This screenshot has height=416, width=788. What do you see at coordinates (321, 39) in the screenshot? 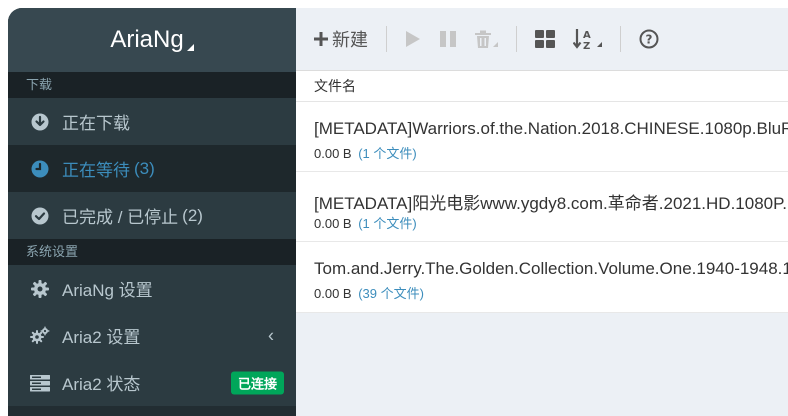
I see `plus-icon` at bounding box center [321, 39].